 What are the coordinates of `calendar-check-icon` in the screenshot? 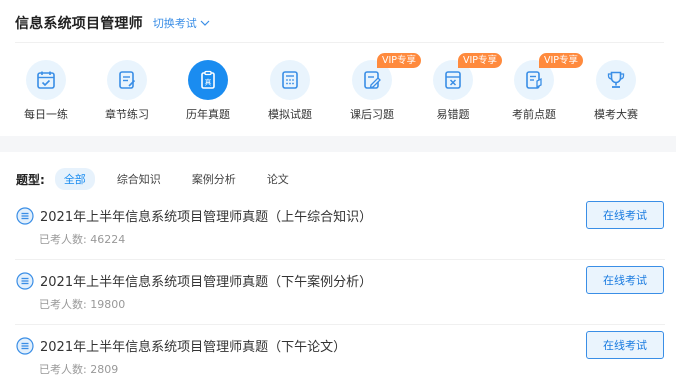 It's located at (46, 80).